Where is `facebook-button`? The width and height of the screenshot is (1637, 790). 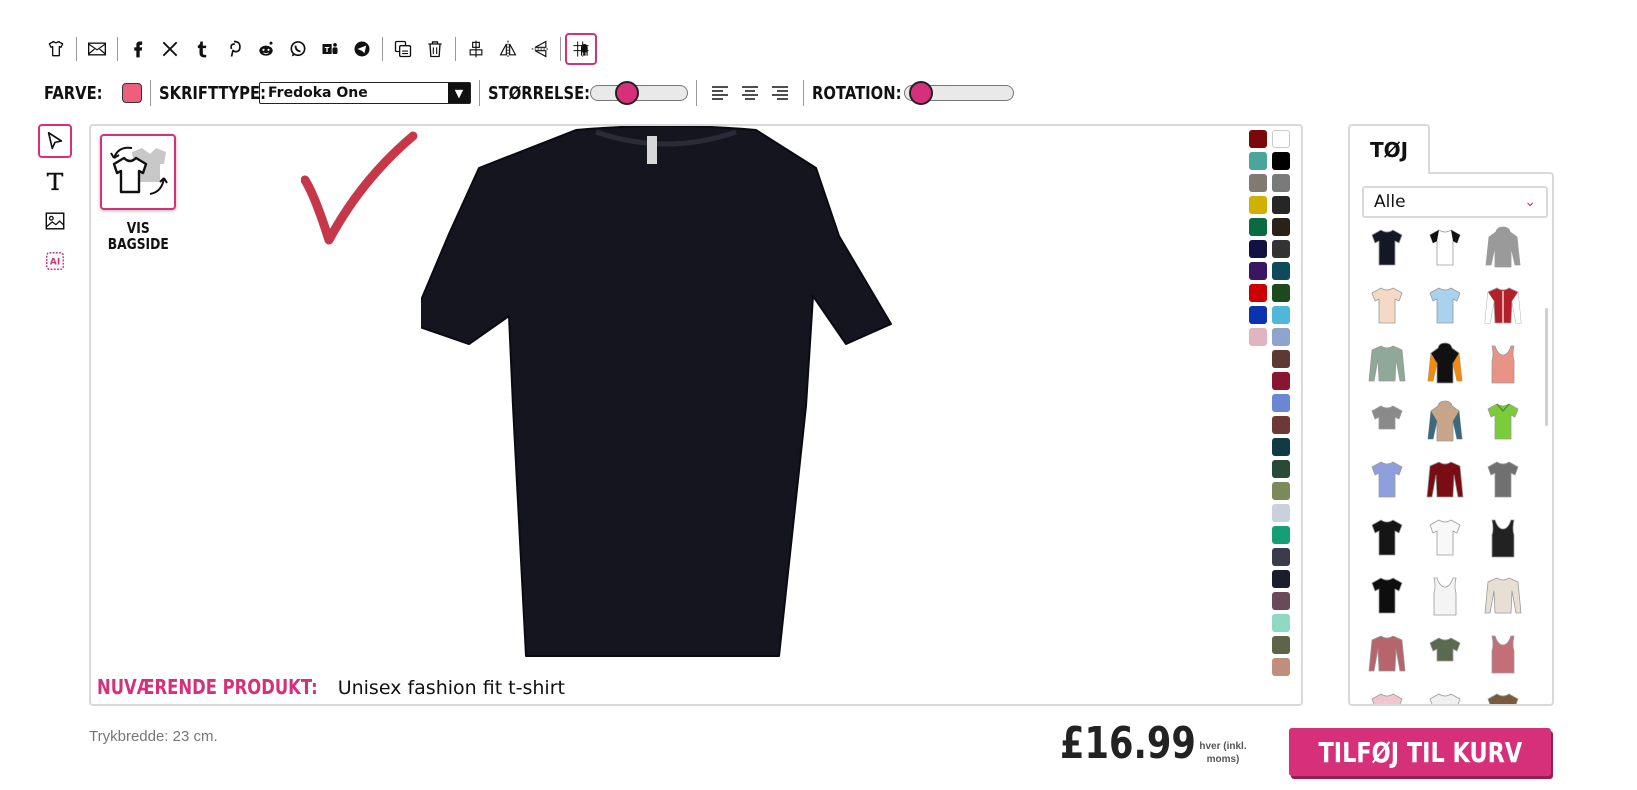
facebook-button is located at coordinates (138, 49).